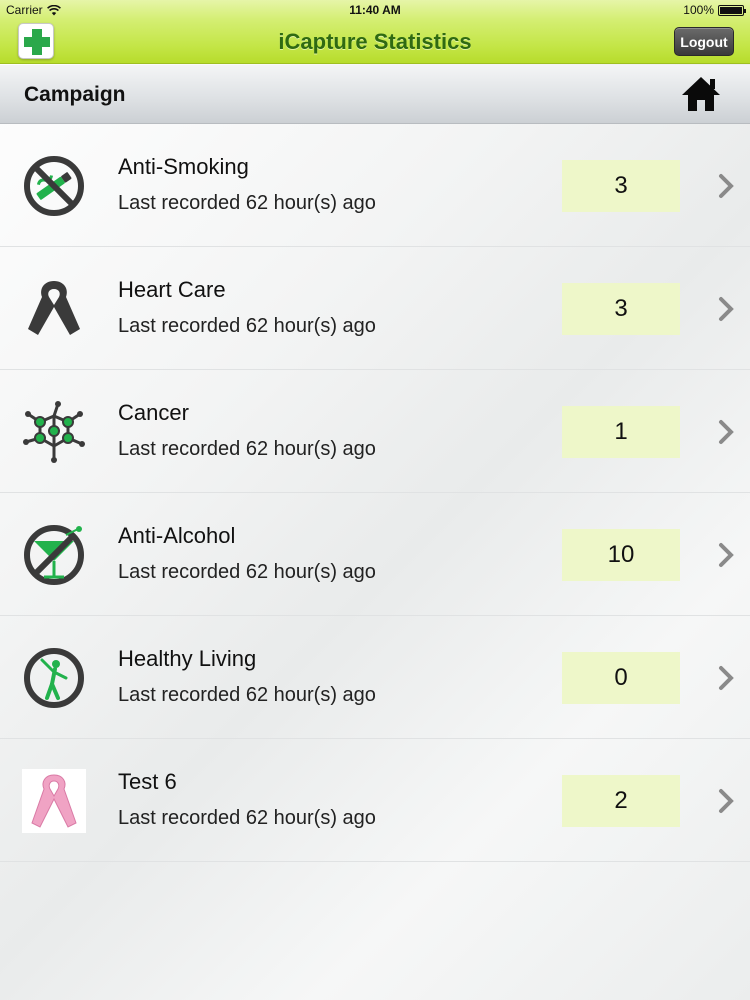 Image resolution: width=750 pixels, height=1000 pixels. What do you see at coordinates (54, 555) in the screenshot?
I see `no-alcohol-icon` at bounding box center [54, 555].